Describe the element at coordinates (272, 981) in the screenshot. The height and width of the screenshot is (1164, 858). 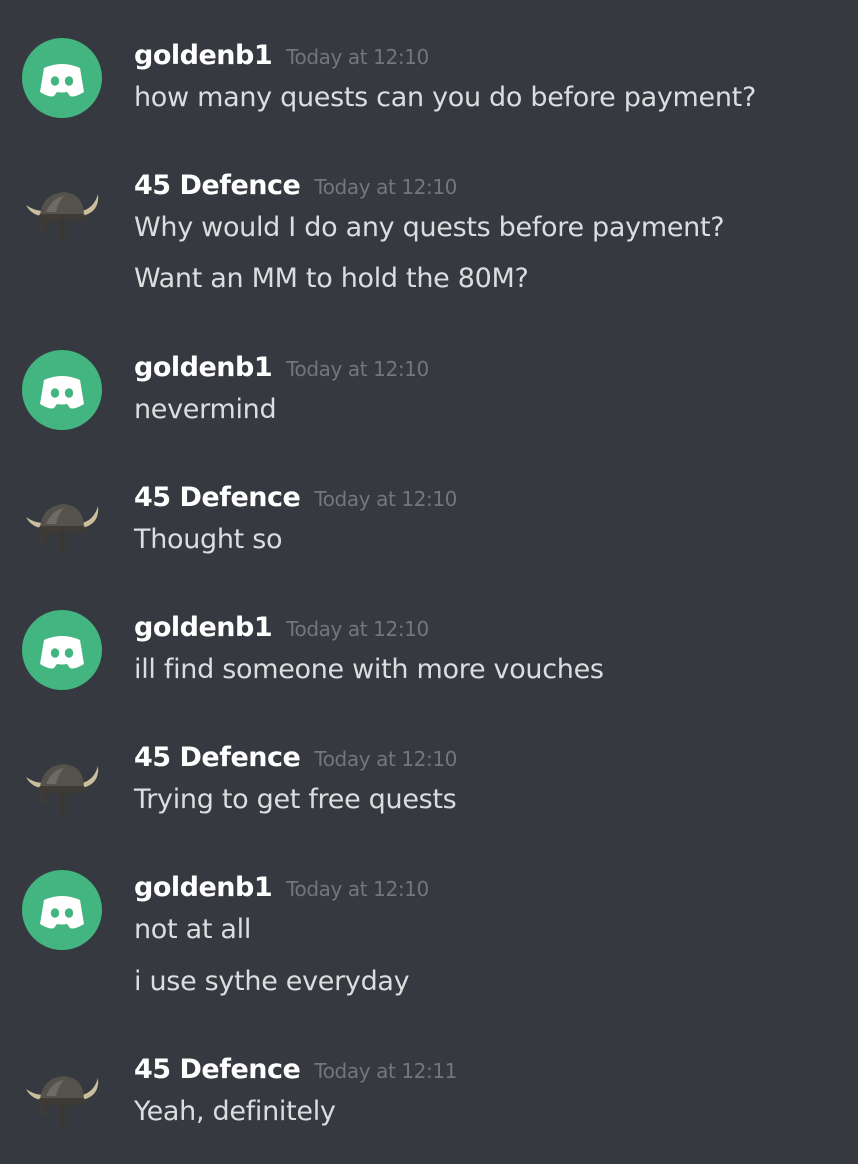
I see `message-text: i use sythe everyday` at that location.